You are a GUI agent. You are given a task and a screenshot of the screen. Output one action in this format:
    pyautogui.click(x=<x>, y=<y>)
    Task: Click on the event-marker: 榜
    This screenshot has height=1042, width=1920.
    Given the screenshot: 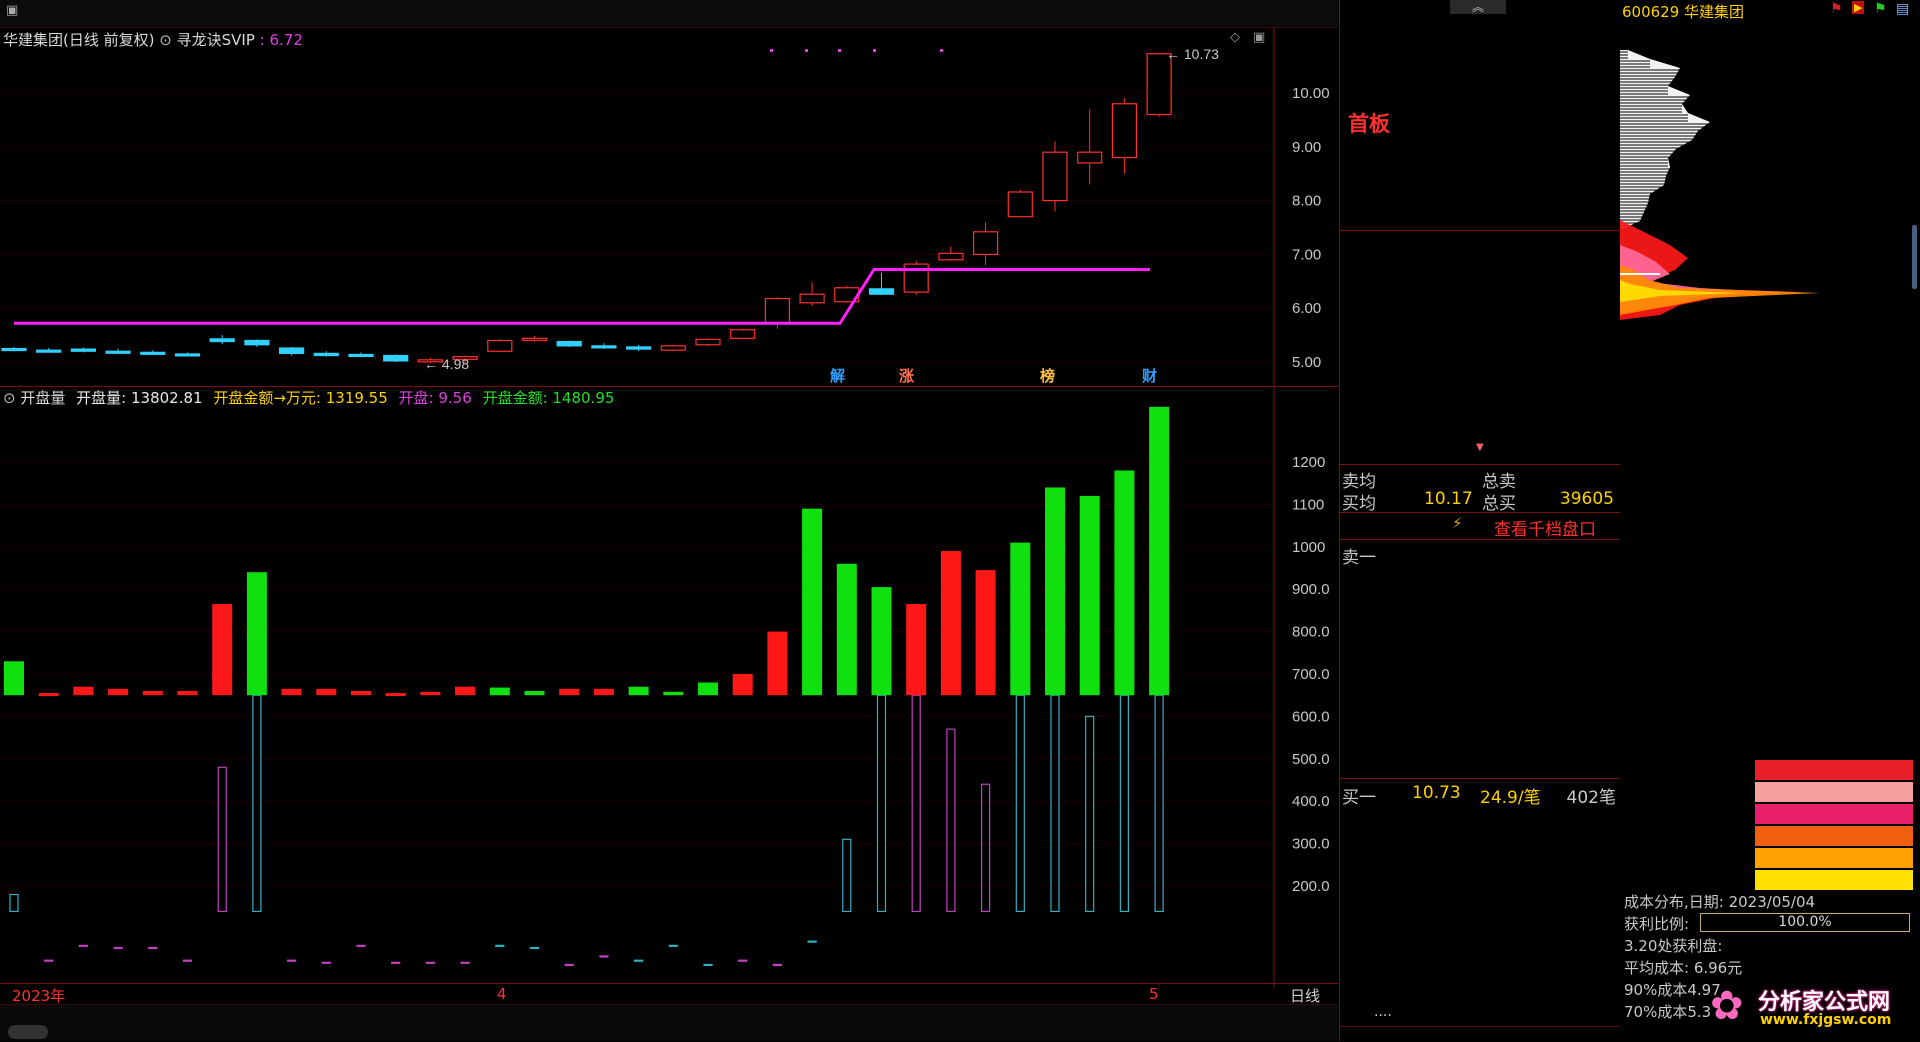 What is the action you would take?
    pyautogui.click(x=1047, y=376)
    